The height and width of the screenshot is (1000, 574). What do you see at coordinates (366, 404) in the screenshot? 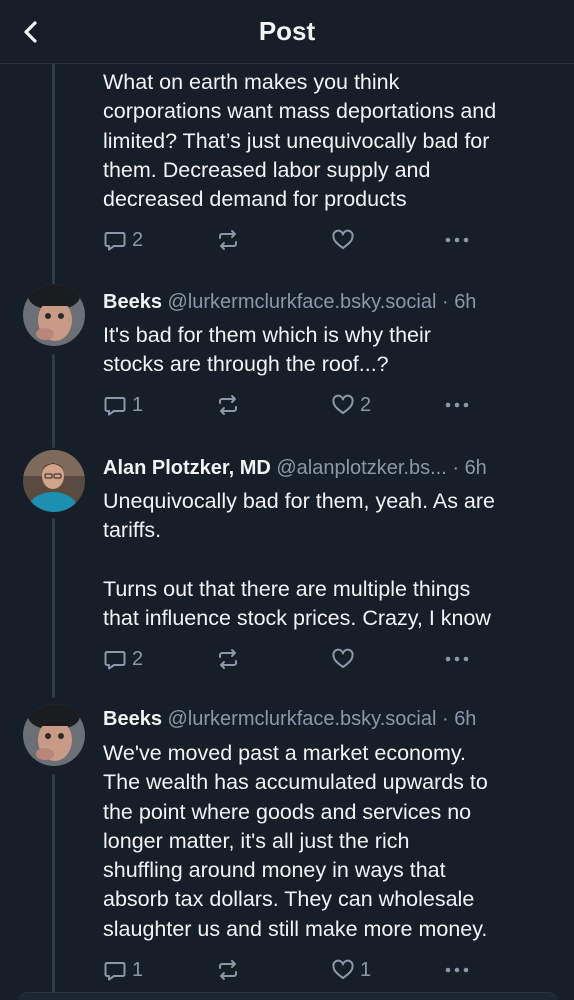
I see `like-count: 2` at bounding box center [366, 404].